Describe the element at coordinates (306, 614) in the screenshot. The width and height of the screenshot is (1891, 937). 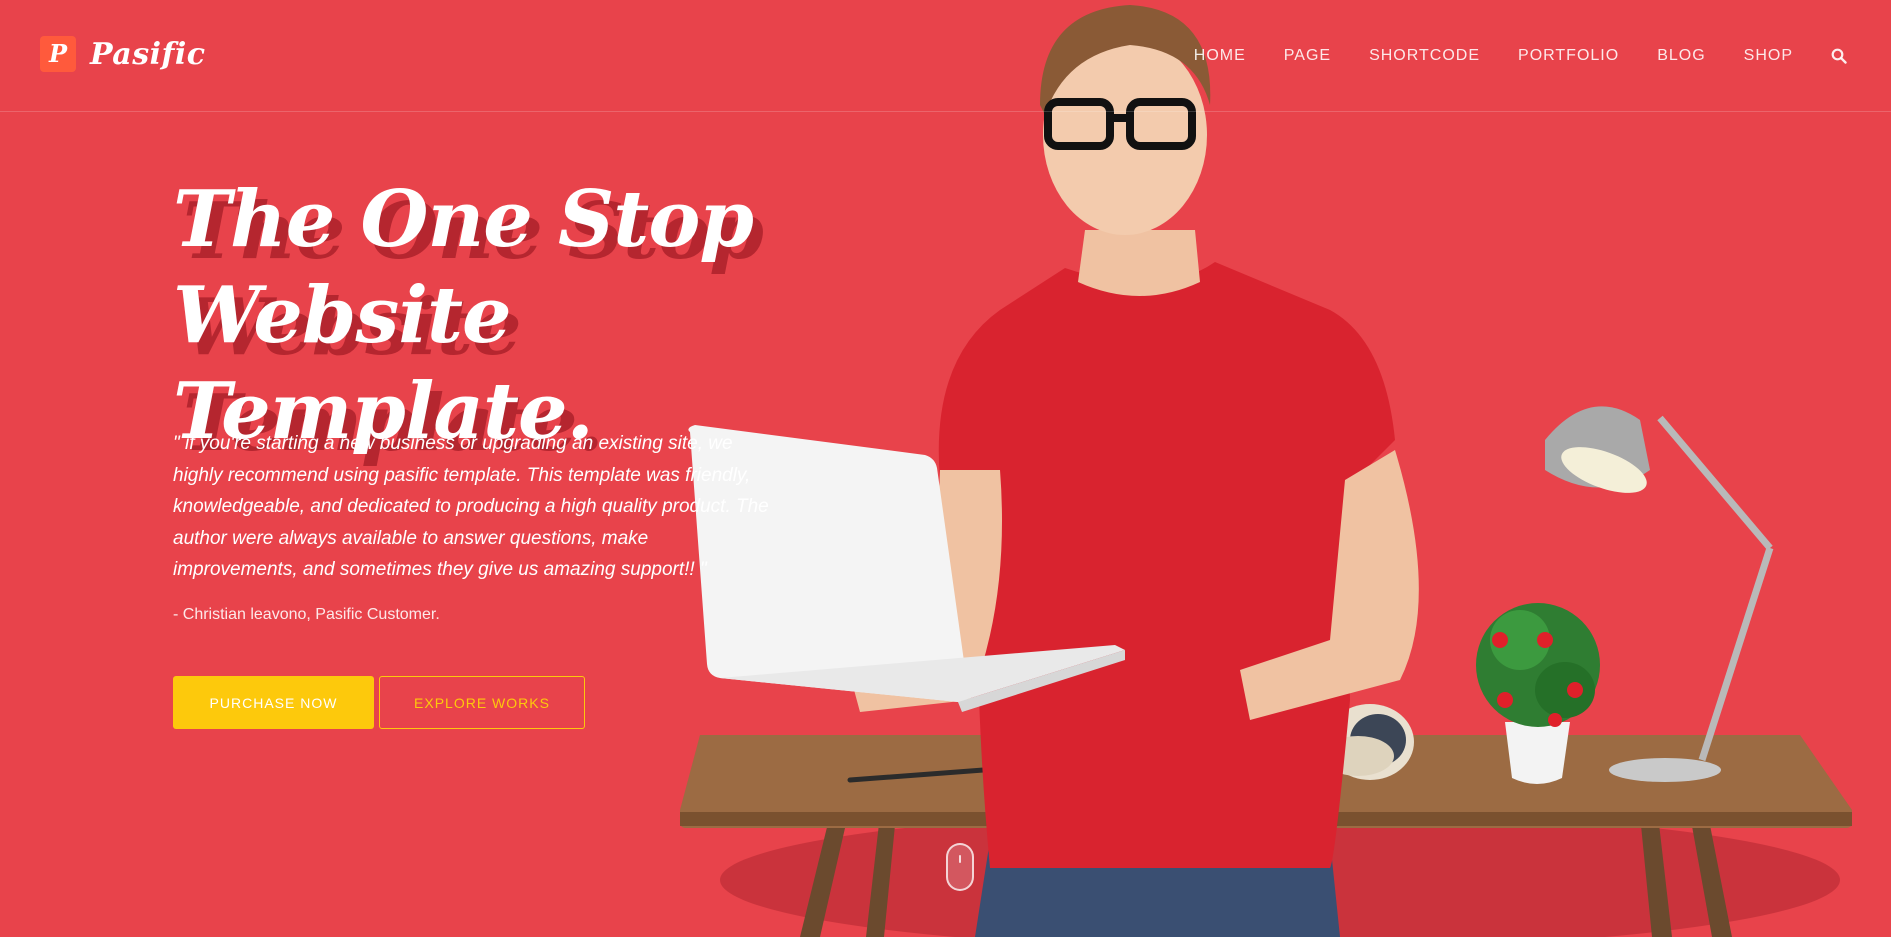
I see `hero-attribution: - Christian leavono, Pasific Customer.` at that location.